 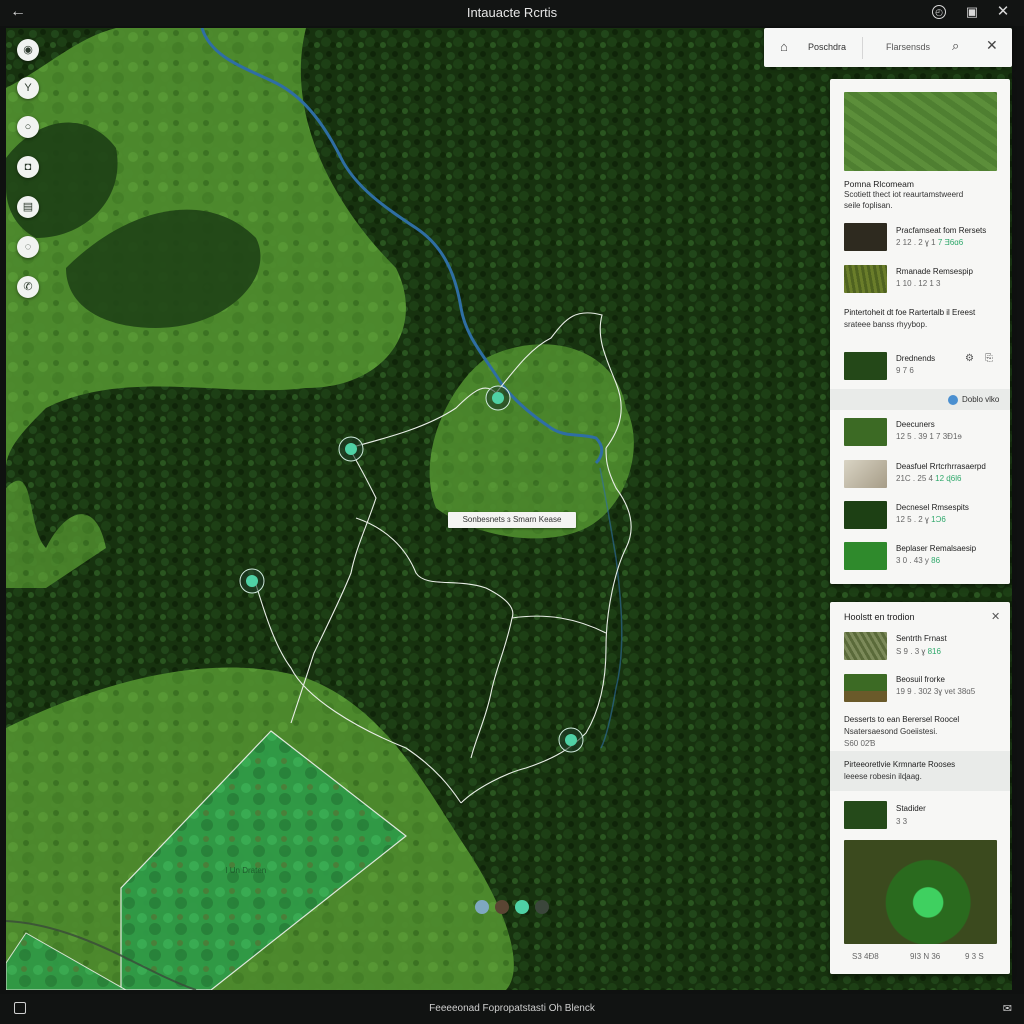 What do you see at coordinates (28, 287) in the screenshot?
I see `phone-icon: ✆` at bounding box center [28, 287].